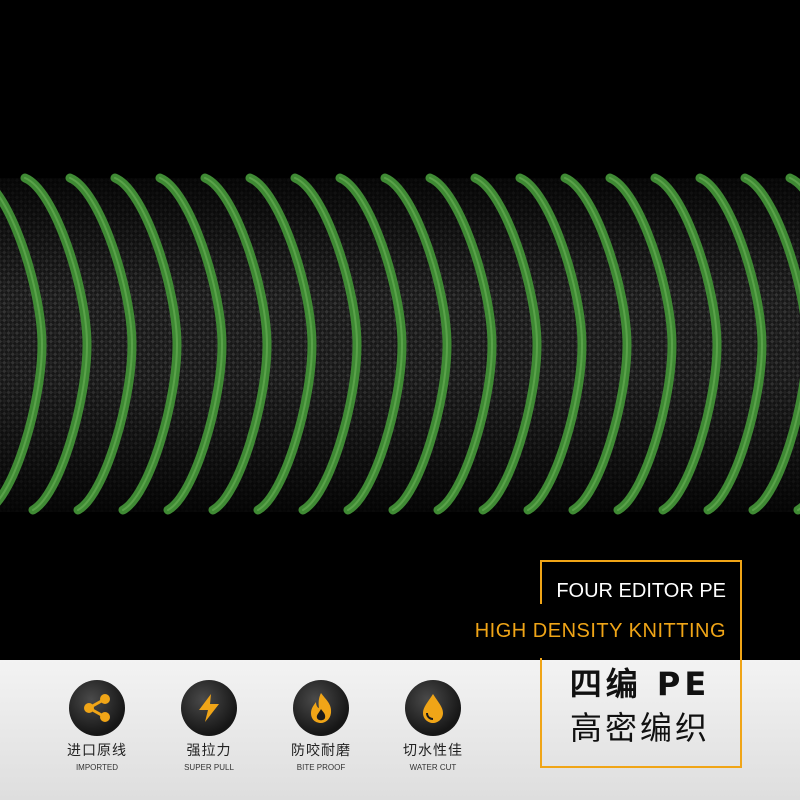 This screenshot has width=800, height=800. I want to click on feature-label-en: IMPORTED, so click(97, 767).